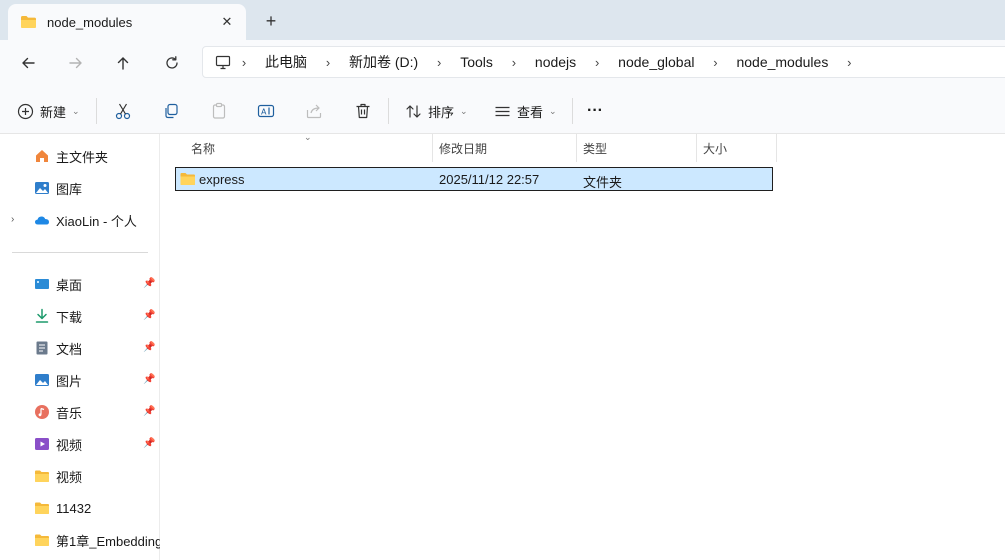 The height and width of the screenshot is (560, 1005). I want to click on plus-circle-icon, so click(25, 111).